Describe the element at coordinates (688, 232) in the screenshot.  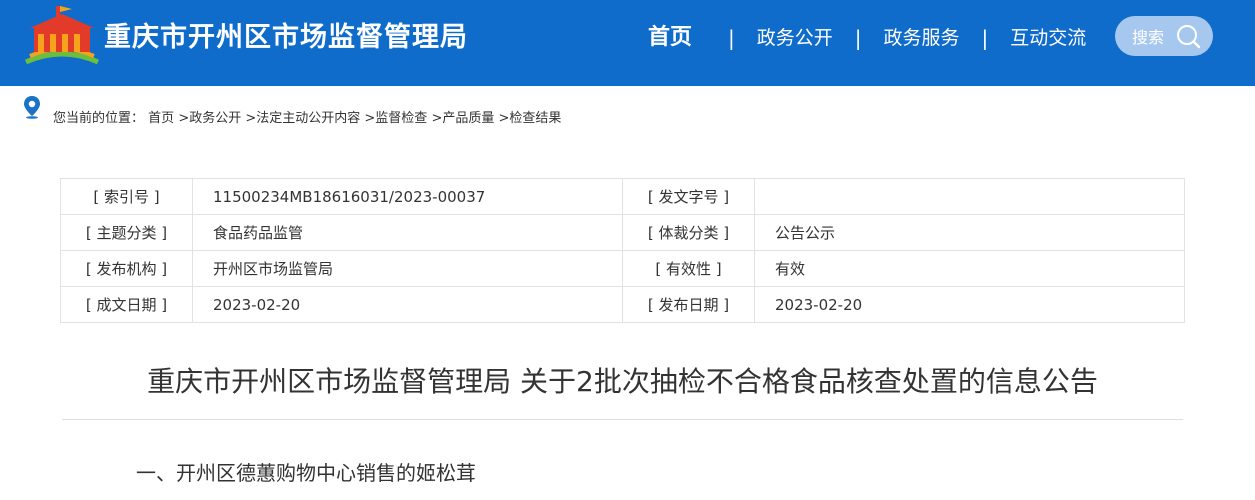
I see `meta-key: [ 体裁分类 ]` at that location.